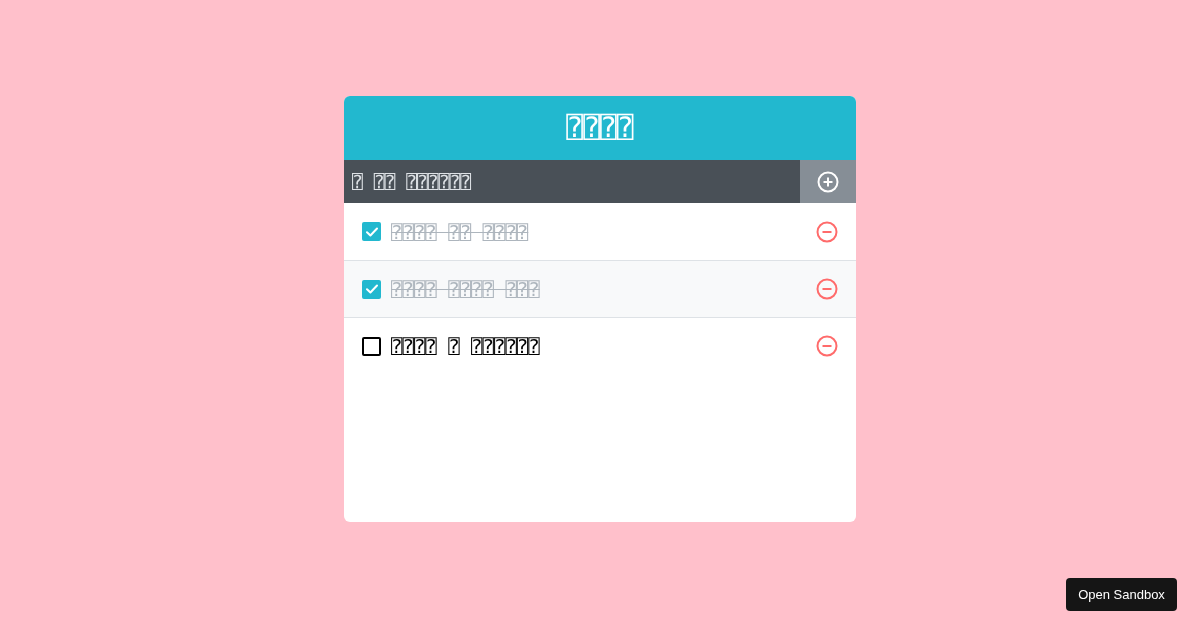 Image resolution: width=1200 pixels, height=630 pixels. What do you see at coordinates (466, 289) in the screenshot?
I see `todo-text: ⍰⍰⍰⍰ ⍰⍰⍰⍰ ⍰⍰⍰` at bounding box center [466, 289].